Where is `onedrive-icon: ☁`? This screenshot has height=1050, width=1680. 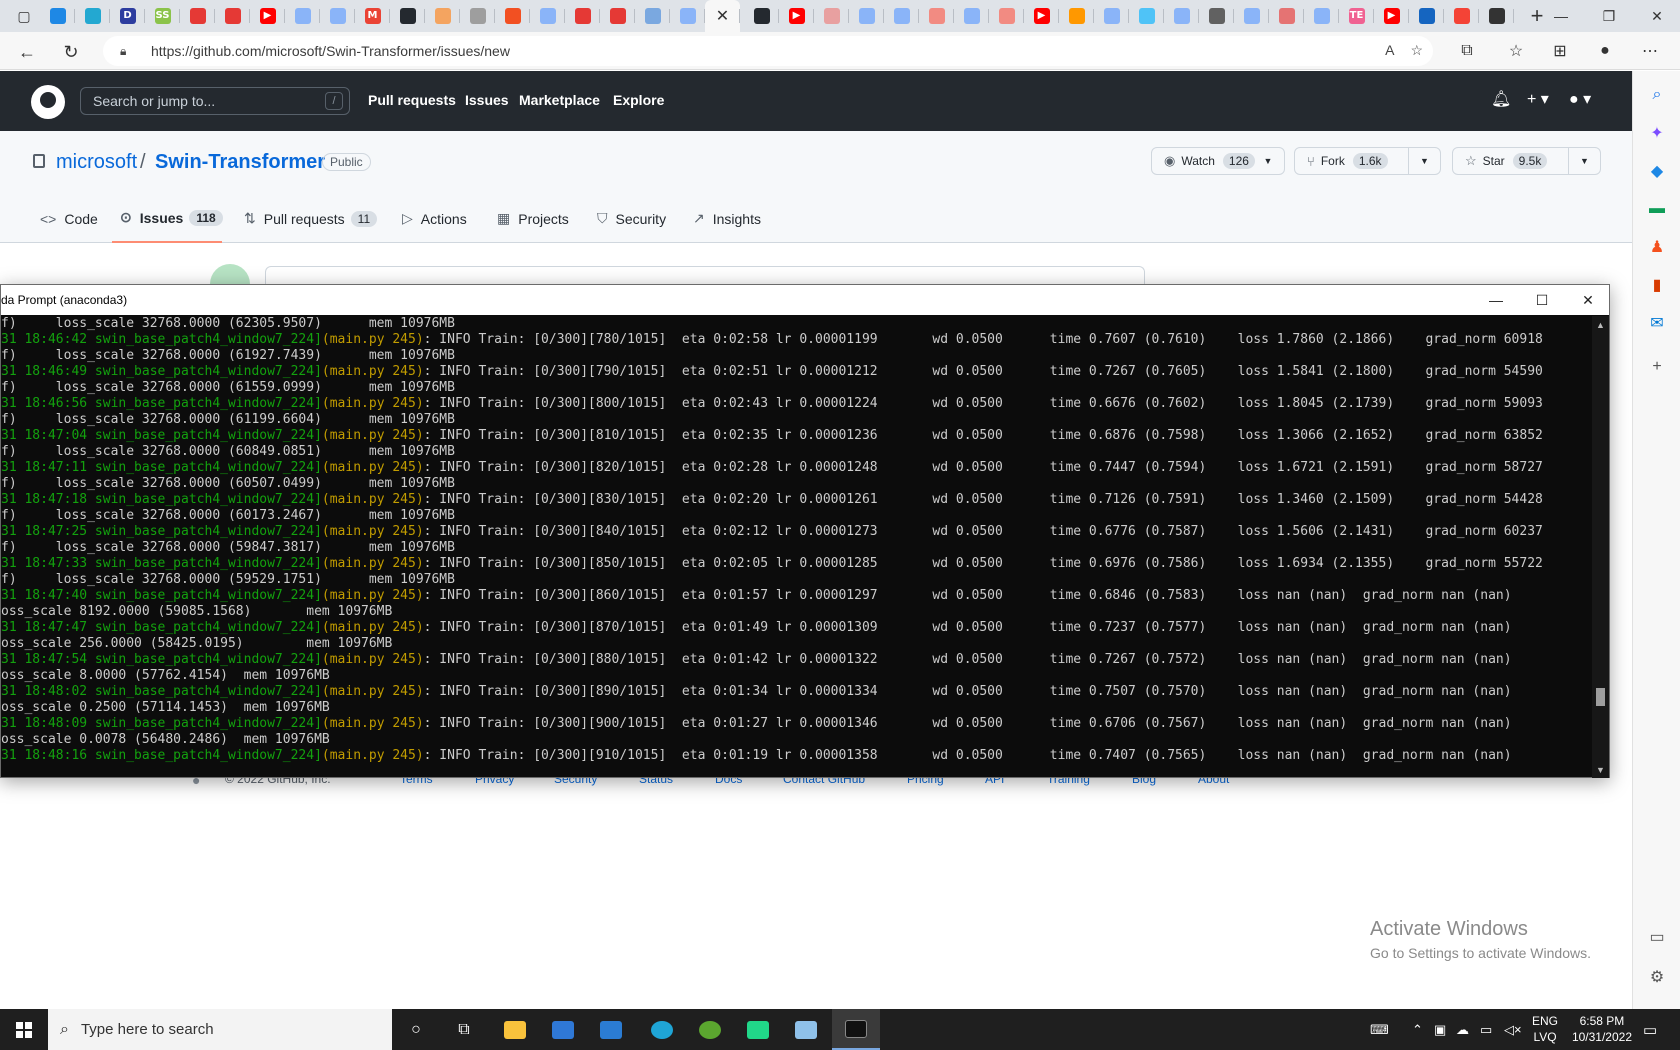 onedrive-icon: ☁ is located at coordinates (1462, 1029).